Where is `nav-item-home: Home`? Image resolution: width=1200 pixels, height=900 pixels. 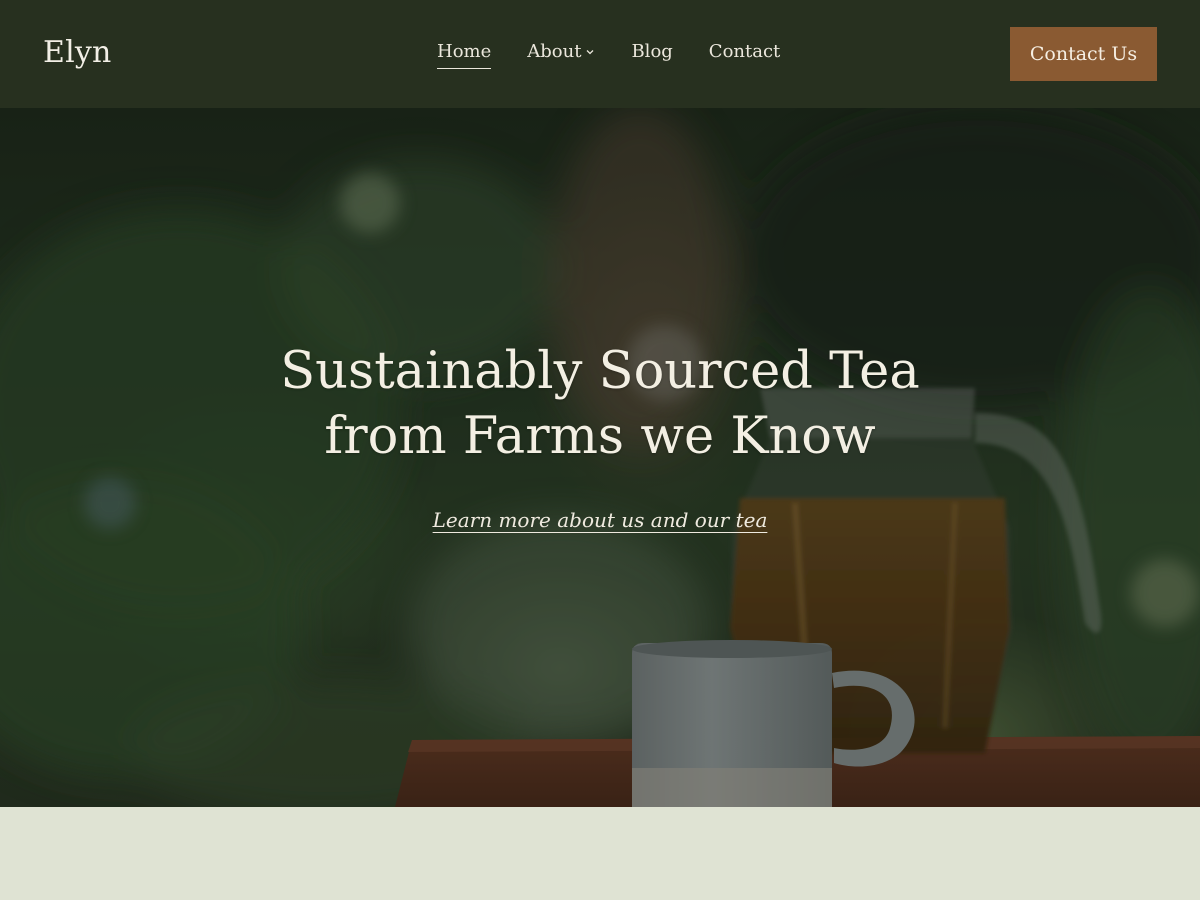 nav-item-home: Home is located at coordinates (464, 54).